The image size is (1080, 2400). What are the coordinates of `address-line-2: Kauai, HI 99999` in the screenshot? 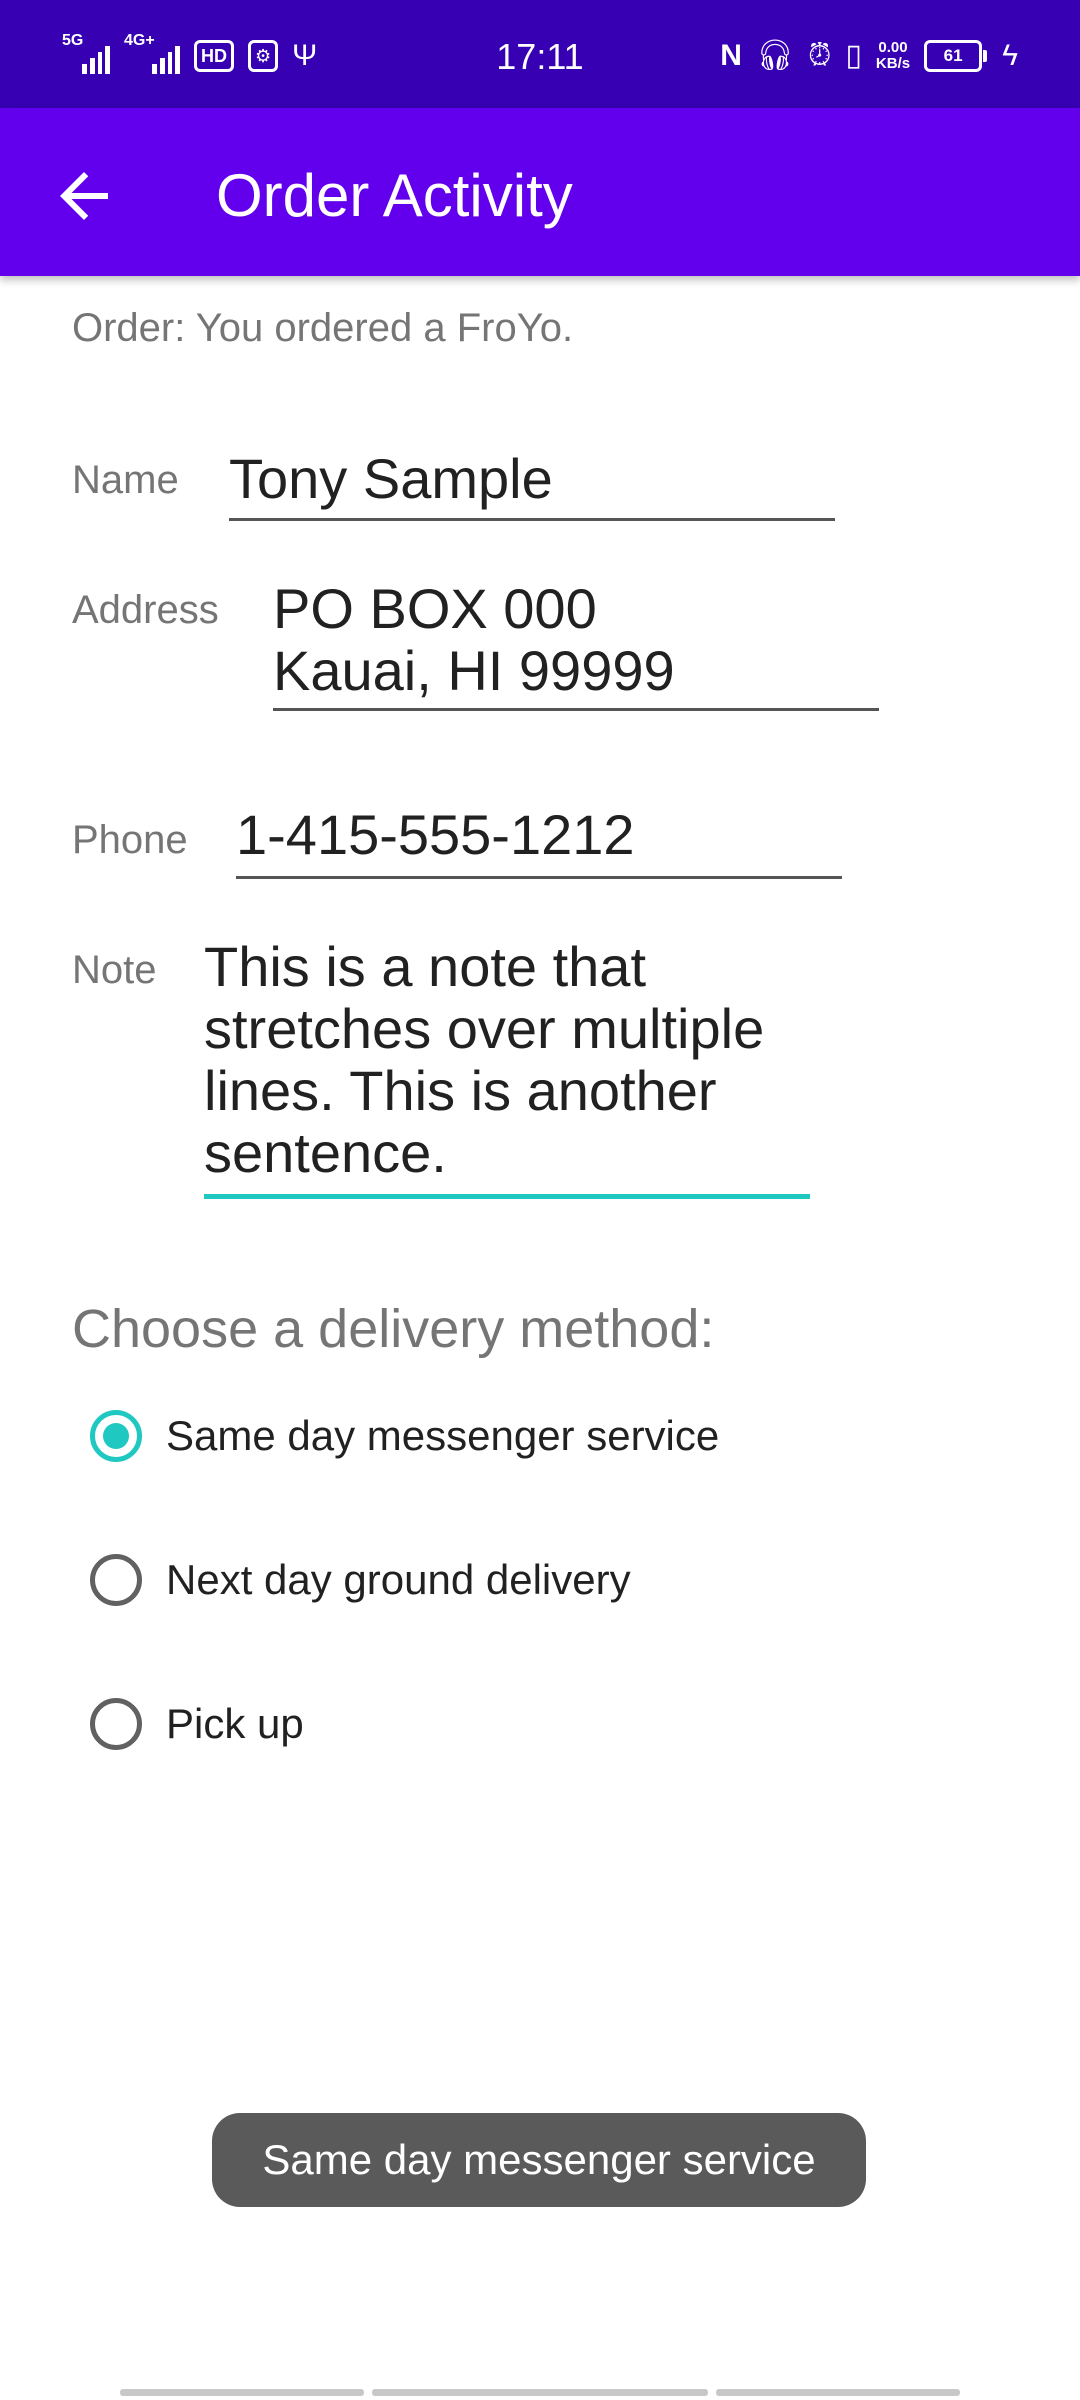 It's located at (474, 670).